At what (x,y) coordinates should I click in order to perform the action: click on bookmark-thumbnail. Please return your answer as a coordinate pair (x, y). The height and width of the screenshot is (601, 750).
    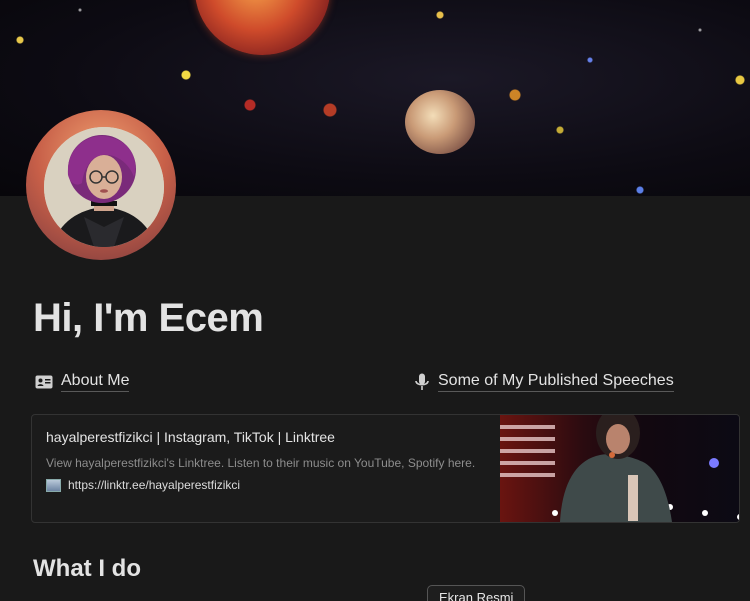
    Looking at the image, I should click on (619, 468).